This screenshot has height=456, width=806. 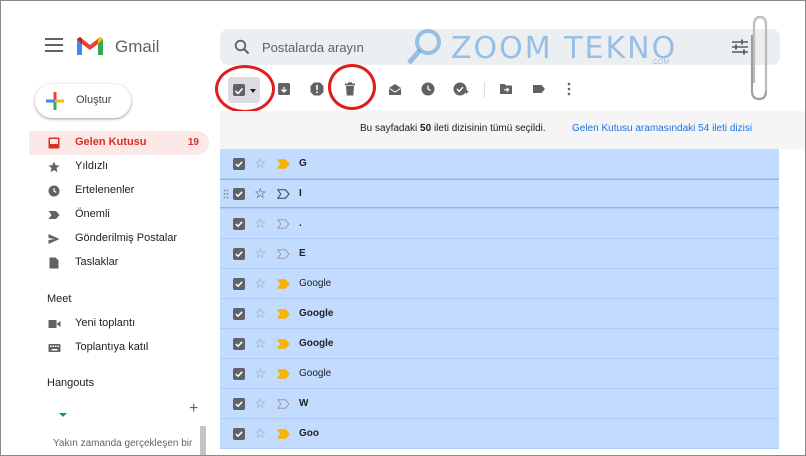 I want to click on send-icon, so click(x=54, y=239).